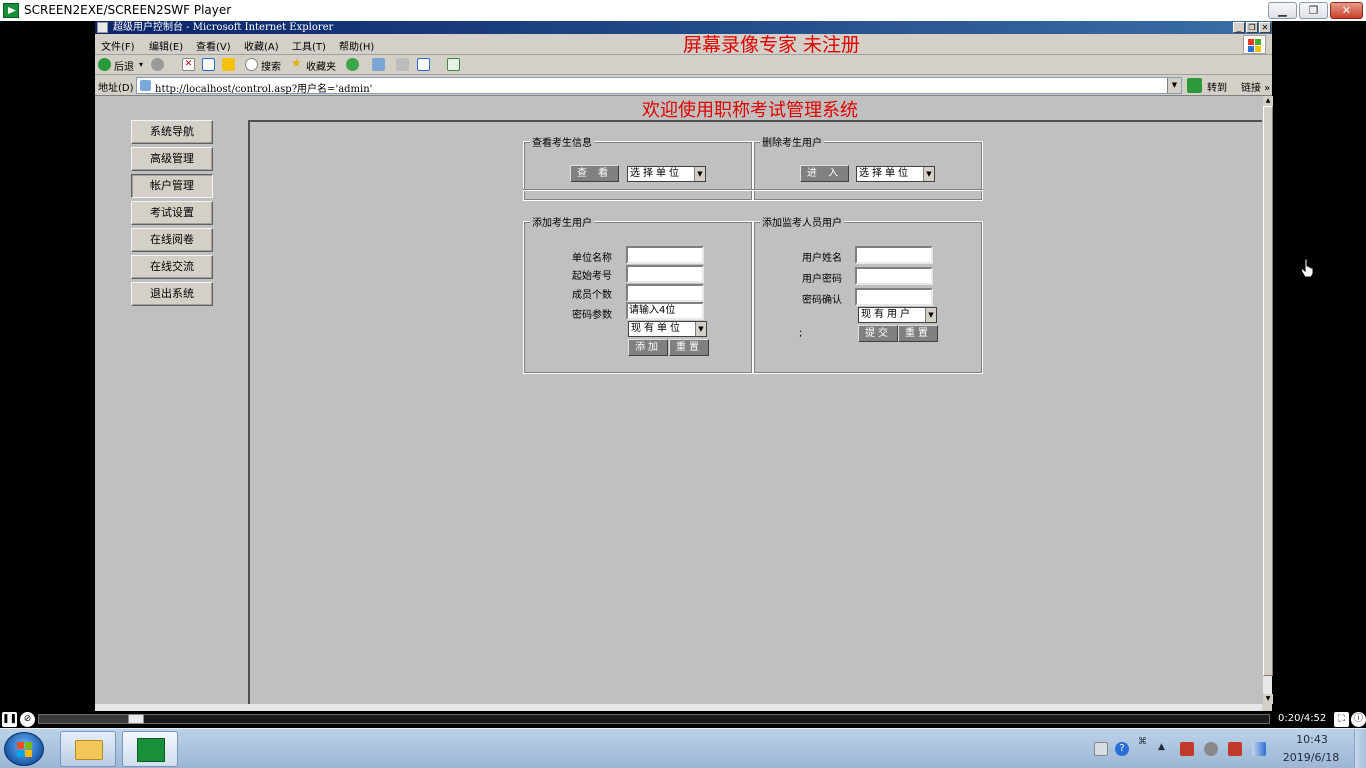 The height and width of the screenshot is (768, 1366). What do you see at coordinates (88, 749) in the screenshot?
I see `explorer-taskbar-button` at bounding box center [88, 749].